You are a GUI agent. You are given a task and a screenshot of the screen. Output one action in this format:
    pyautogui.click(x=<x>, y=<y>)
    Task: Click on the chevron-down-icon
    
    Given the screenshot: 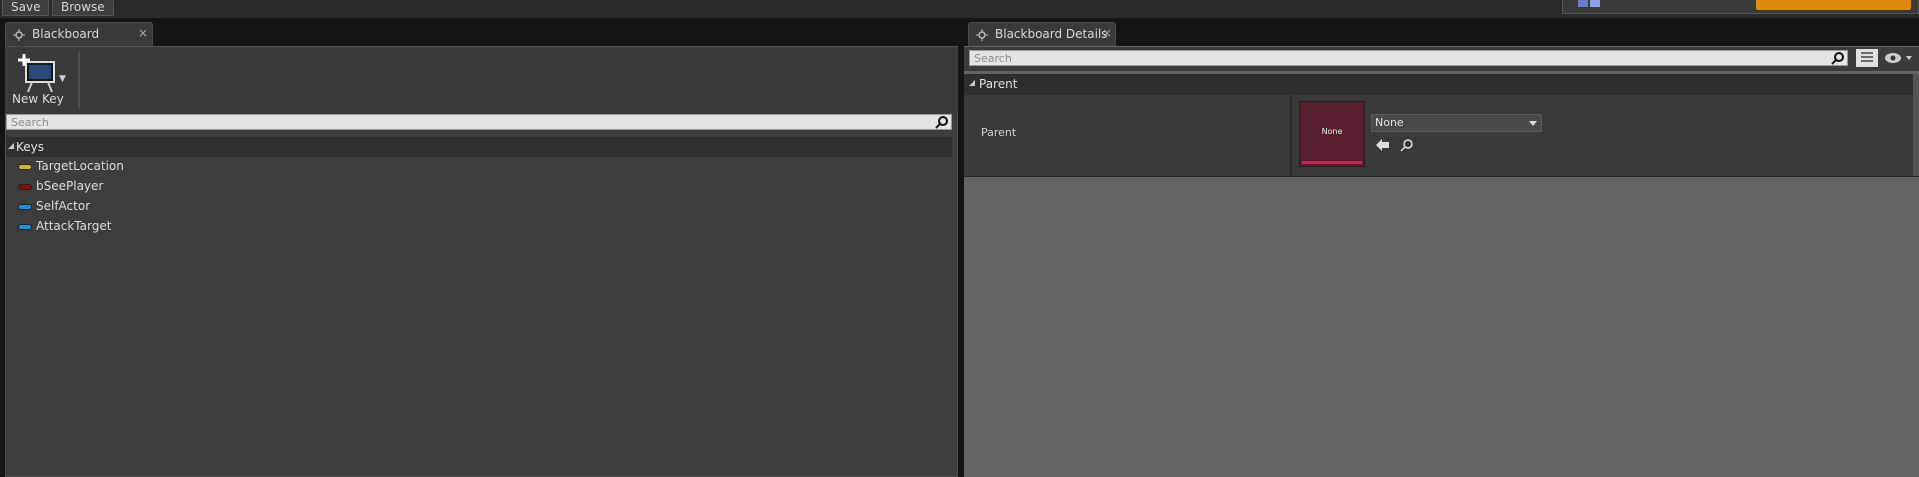 What is the action you would take?
    pyautogui.click(x=1533, y=123)
    